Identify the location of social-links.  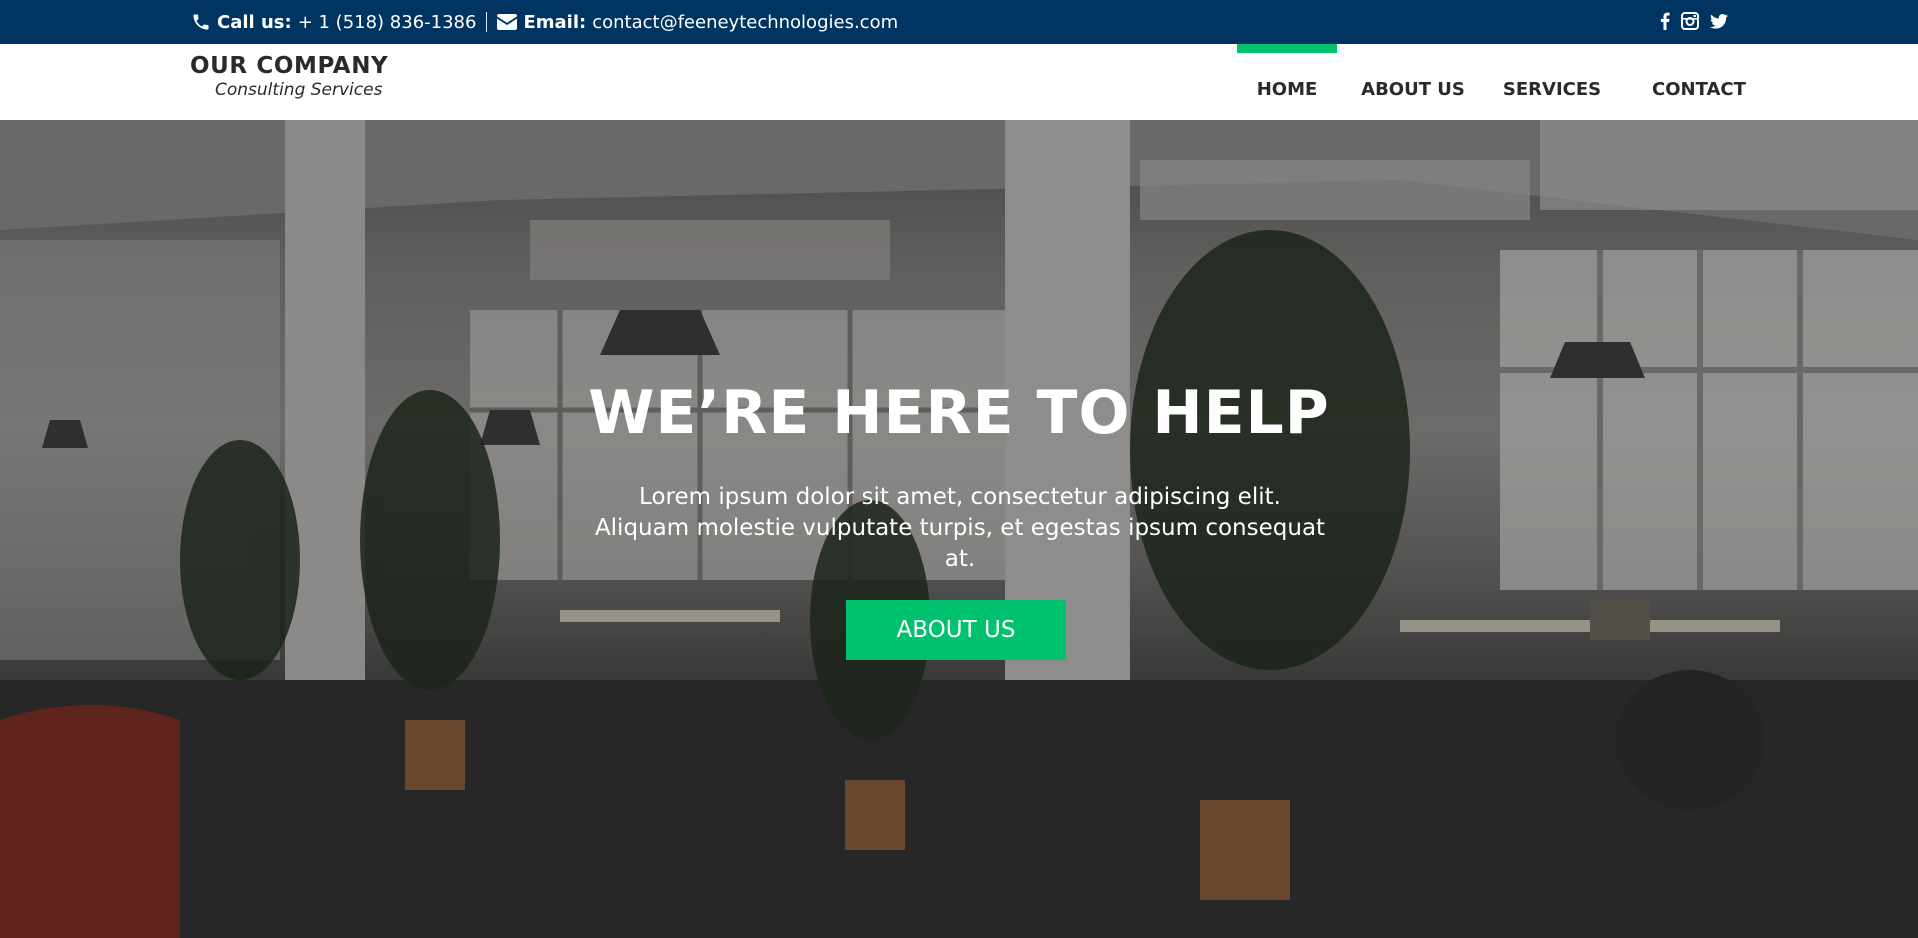
(1699, 21).